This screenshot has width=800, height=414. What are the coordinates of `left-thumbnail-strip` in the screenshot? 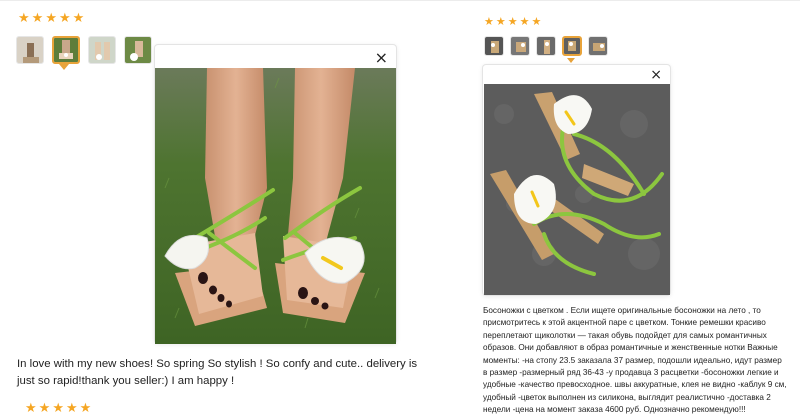 It's located at (84, 50).